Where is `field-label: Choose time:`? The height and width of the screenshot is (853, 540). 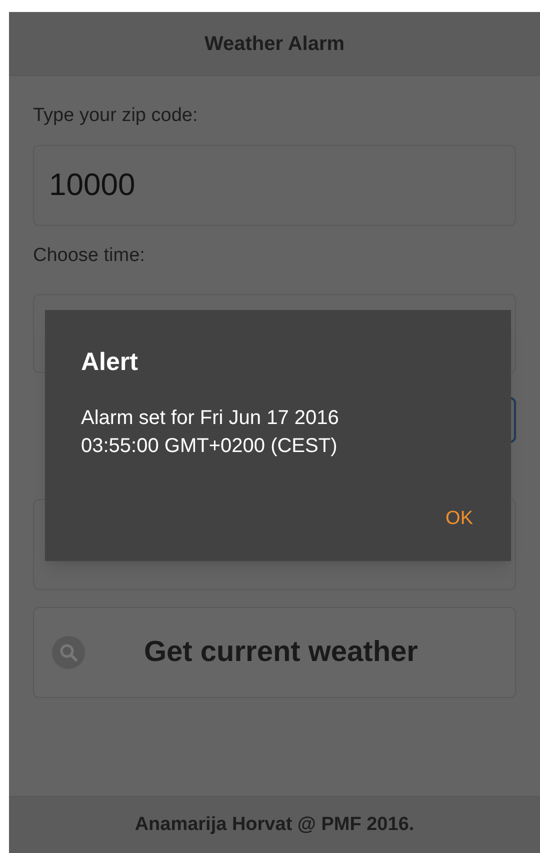 field-label: Choose time: is located at coordinates (89, 256).